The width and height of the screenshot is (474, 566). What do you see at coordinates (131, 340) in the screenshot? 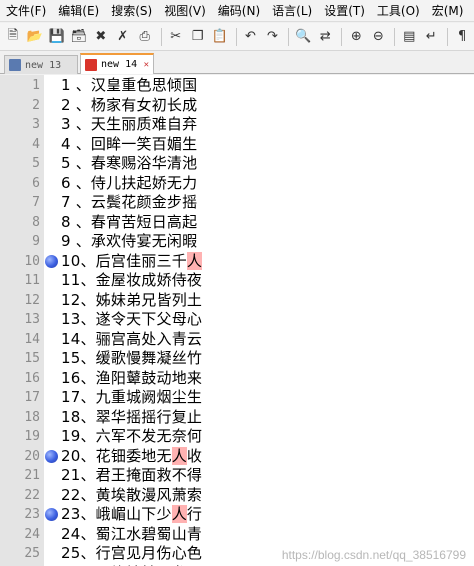
I see `line-text: 14、骊宫高处入青云` at bounding box center [131, 340].